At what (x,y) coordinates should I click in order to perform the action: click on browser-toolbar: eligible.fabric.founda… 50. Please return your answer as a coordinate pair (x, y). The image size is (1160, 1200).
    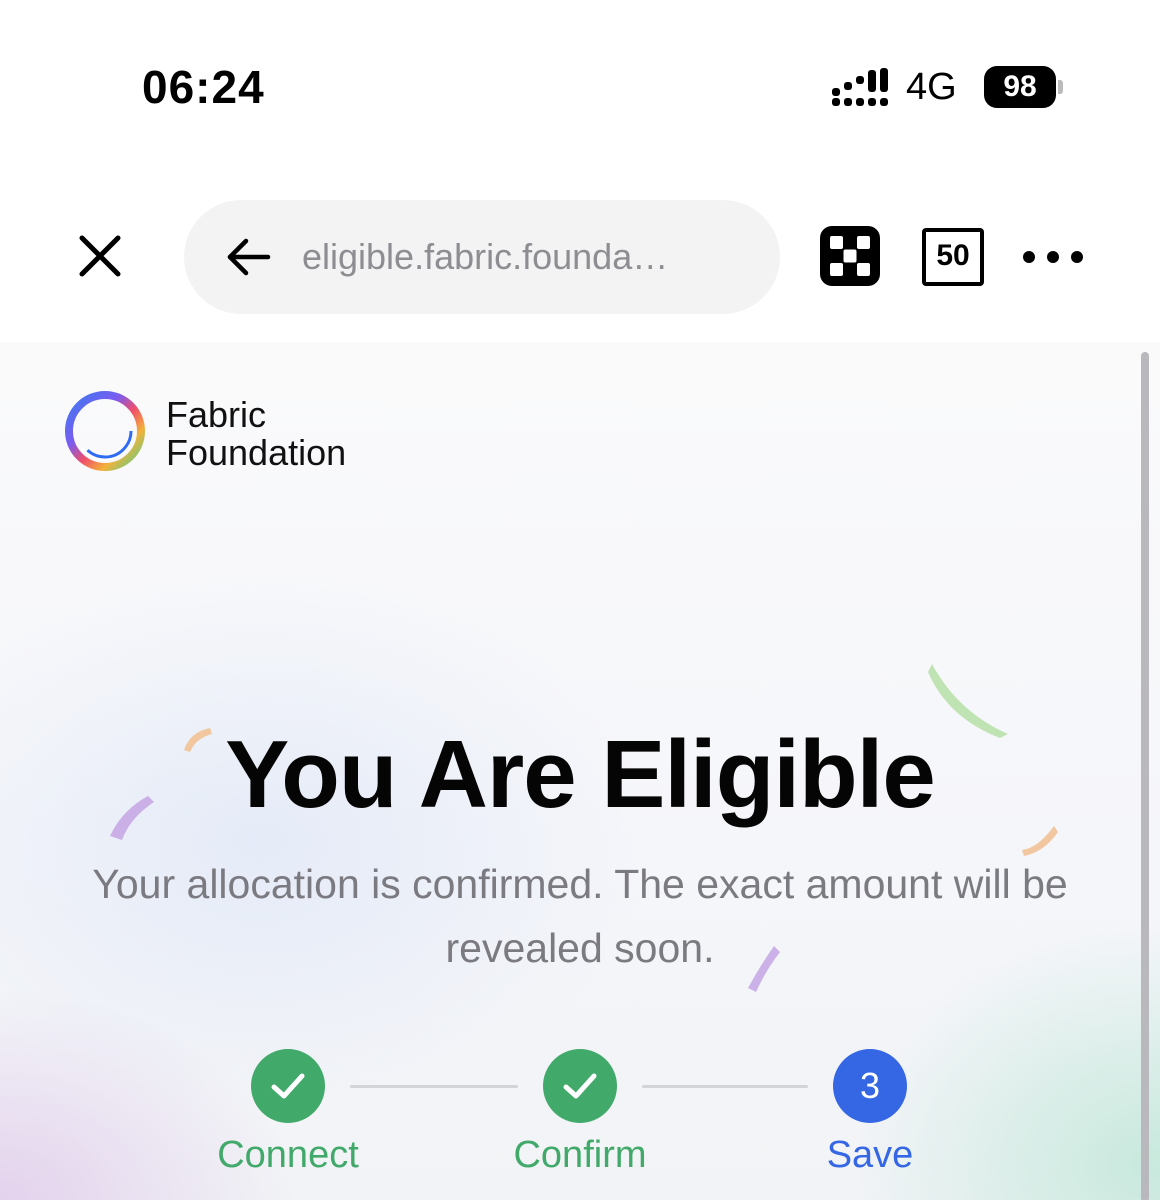
    Looking at the image, I should click on (580, 256).